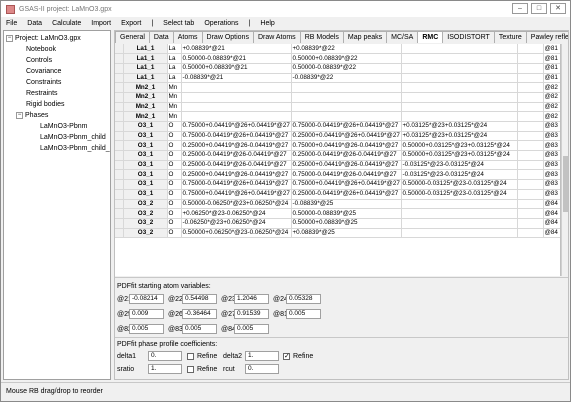  I want to click on tab-draw-atoms: Draw Atoms, so click(276, 37).